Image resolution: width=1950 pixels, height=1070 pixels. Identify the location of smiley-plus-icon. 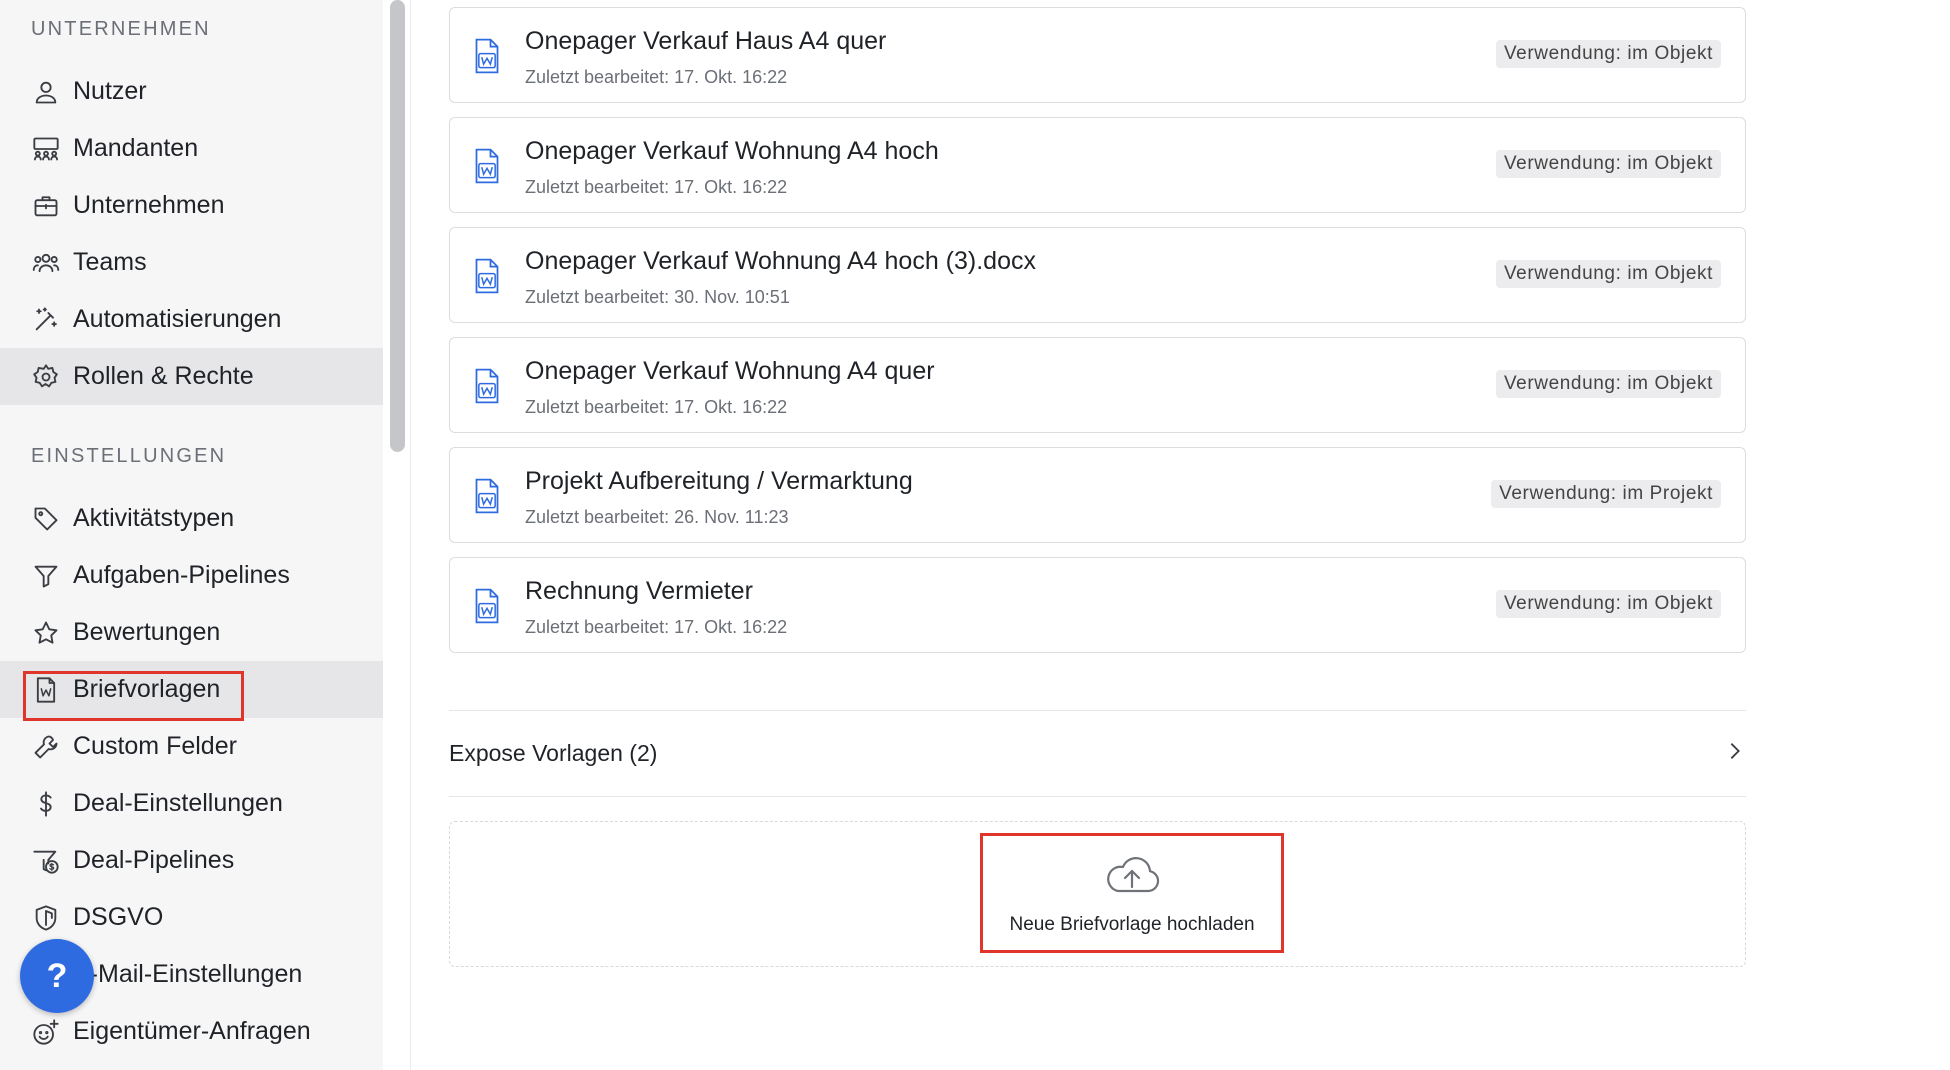
(46, 1032).